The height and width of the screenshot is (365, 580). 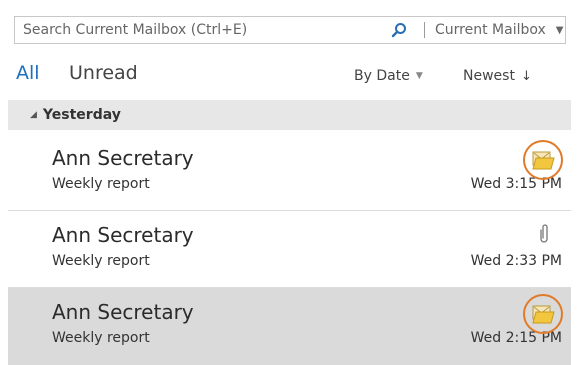 What do you see at coordinates (489, 76) in the screenshot?
I see `sort-order-label: Newest` at bounding box center [489, 76].